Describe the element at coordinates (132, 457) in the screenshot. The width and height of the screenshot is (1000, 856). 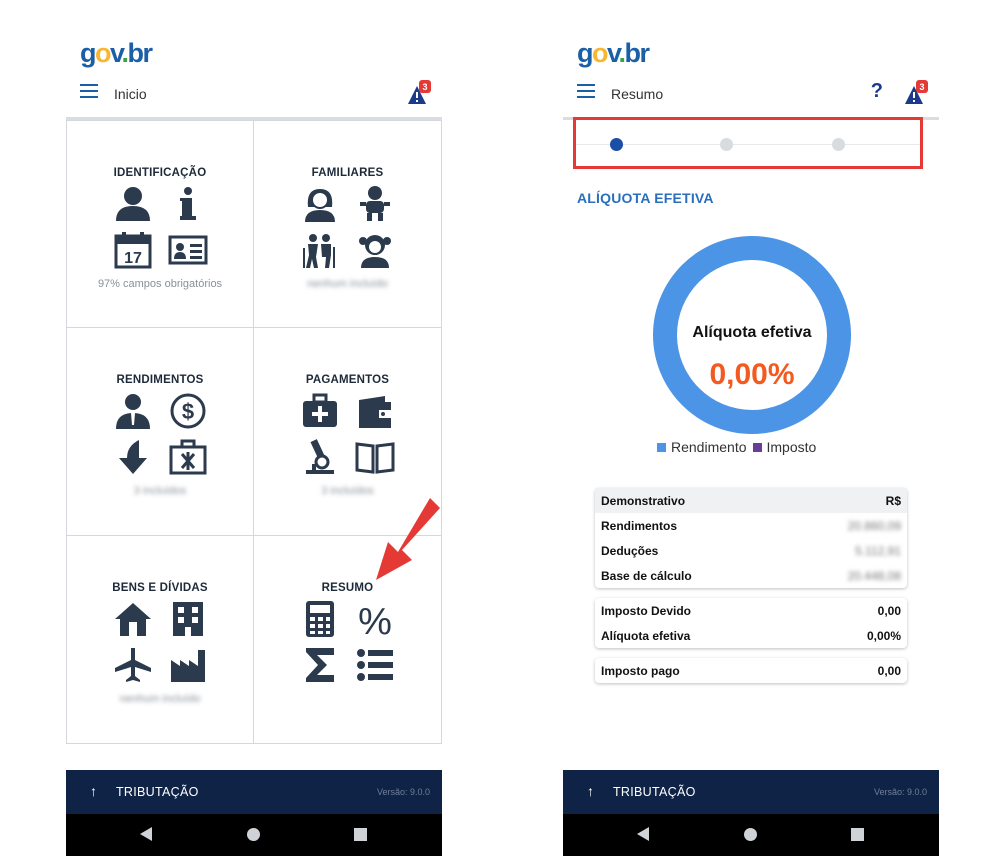
I see `arrow-down-icon` at that location.